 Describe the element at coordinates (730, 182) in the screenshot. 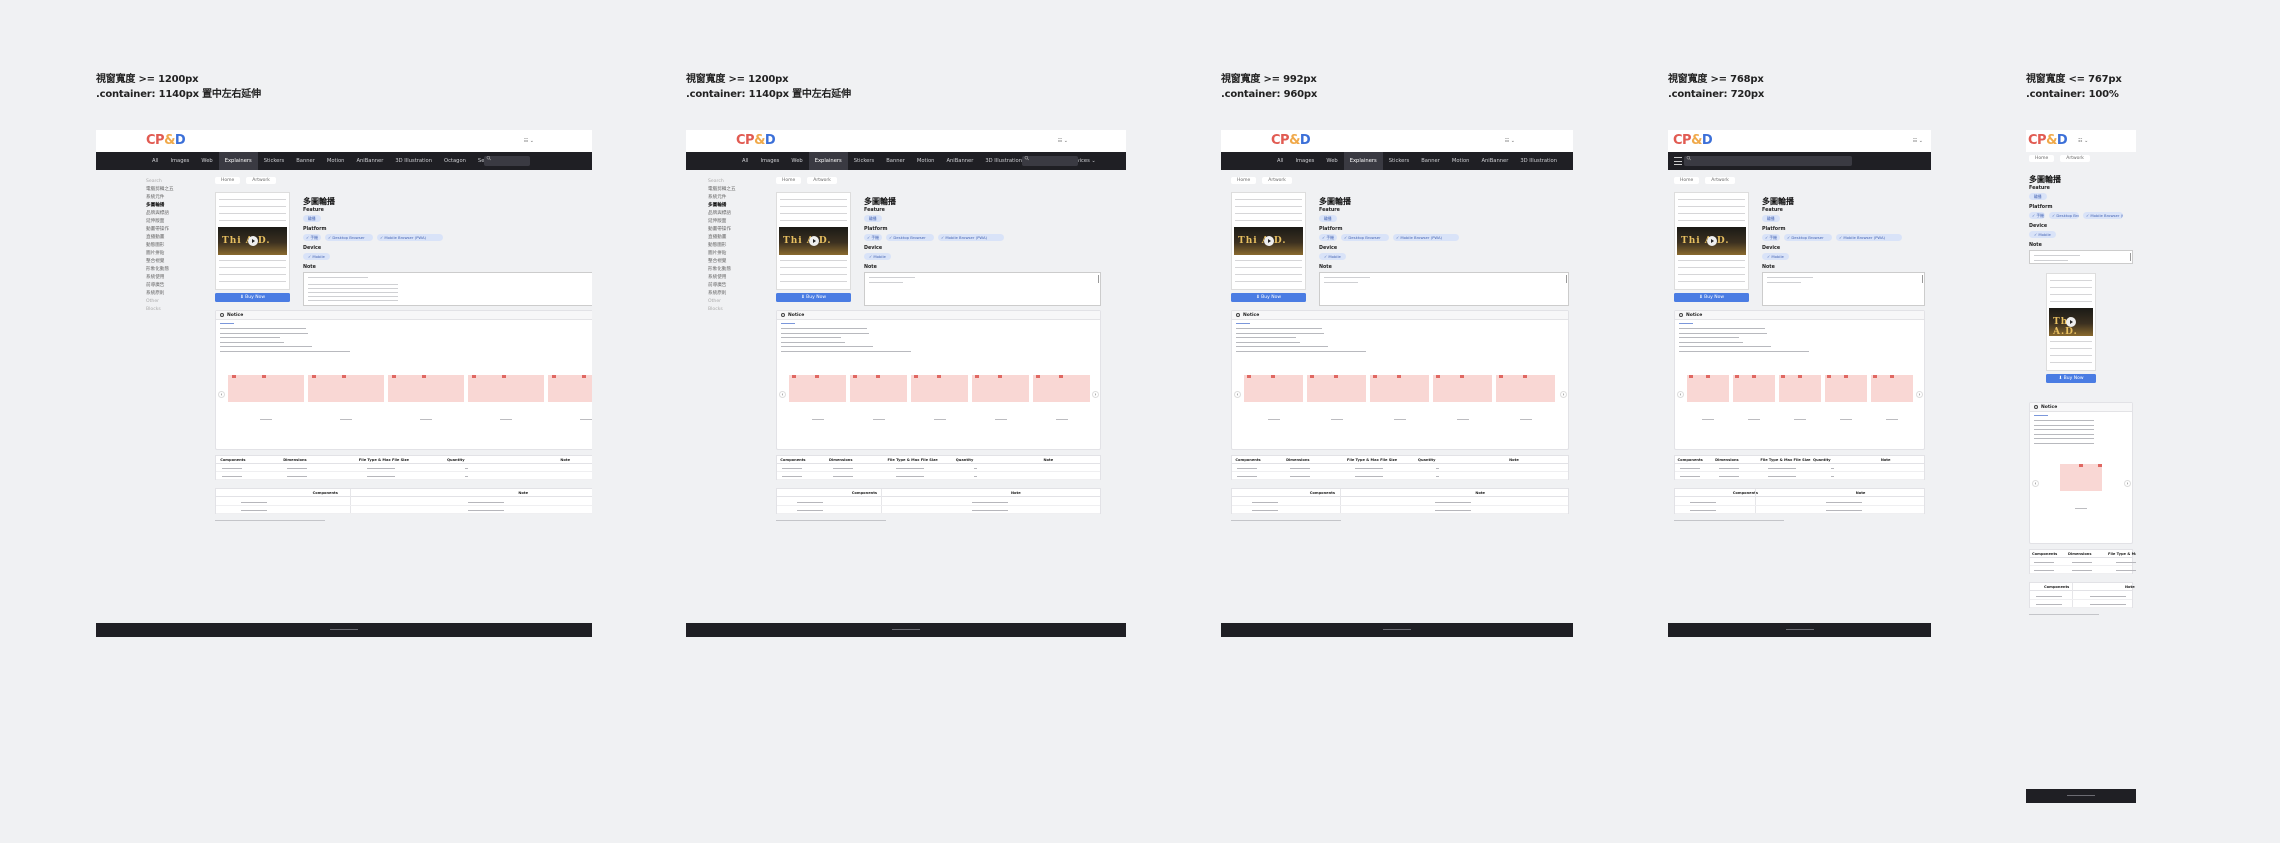

I see `sidebar-item: Search` at that location.